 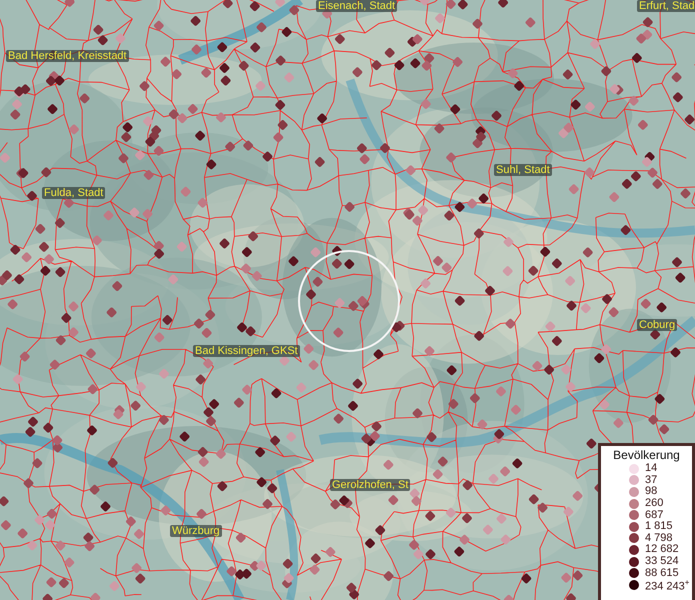 I want to click on place-label: Gerolzhofen, St, so click(x=370, y=485).